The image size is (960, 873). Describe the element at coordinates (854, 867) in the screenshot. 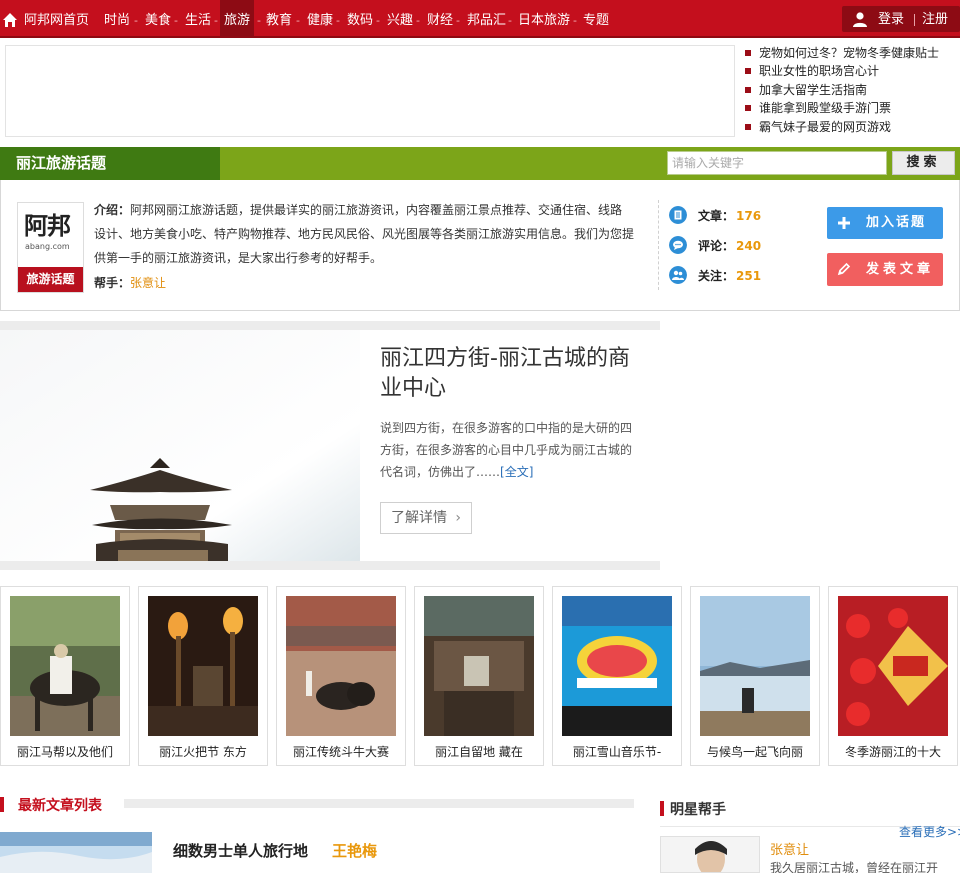

I see `star-helper-description: 我久居丽江古城，曾经在丽江开` at that location.